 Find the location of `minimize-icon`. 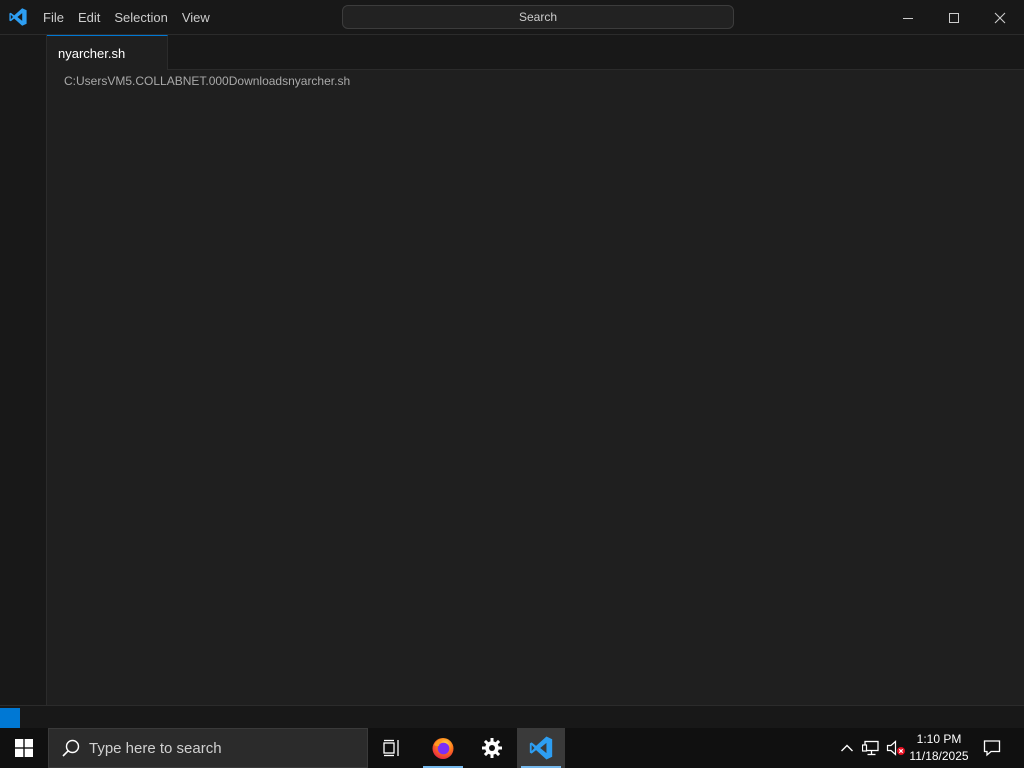

minimize-icon is located at coordinates (908, 18).